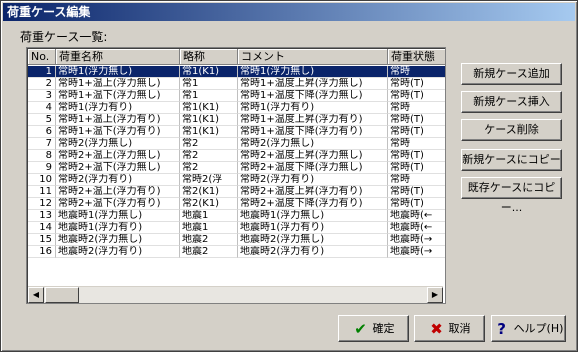  What do you see at coordinates (289, 12) in the screenshot?
I see `title-bar: 荷重ケース編集` at bounding box center [289, 12].